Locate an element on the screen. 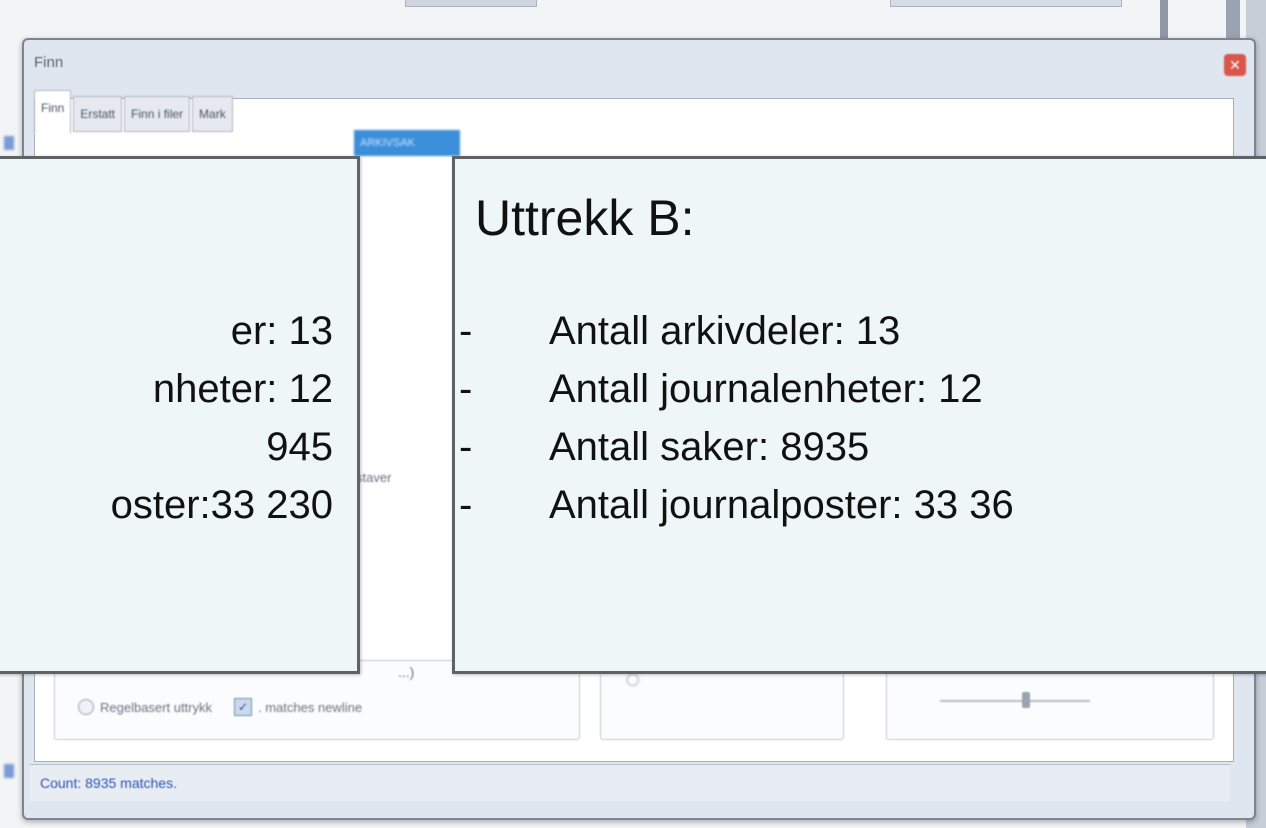 The image size is (1266, 828). background-toolbar-right is located at coordinates (1006, 3).